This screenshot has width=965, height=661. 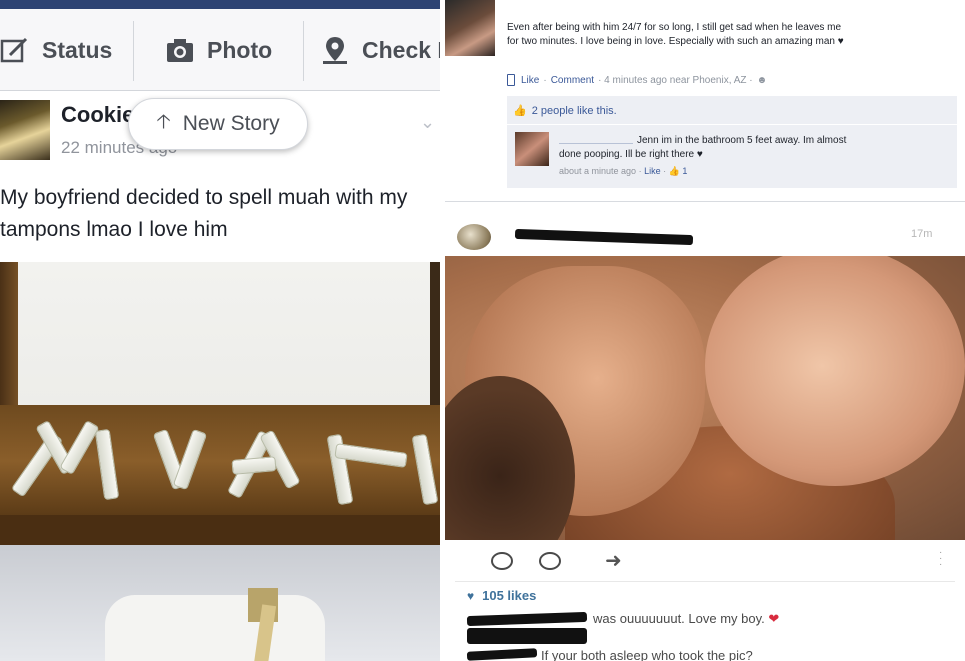 I want to click on location-pin-icon, so click(x=335, y=50).